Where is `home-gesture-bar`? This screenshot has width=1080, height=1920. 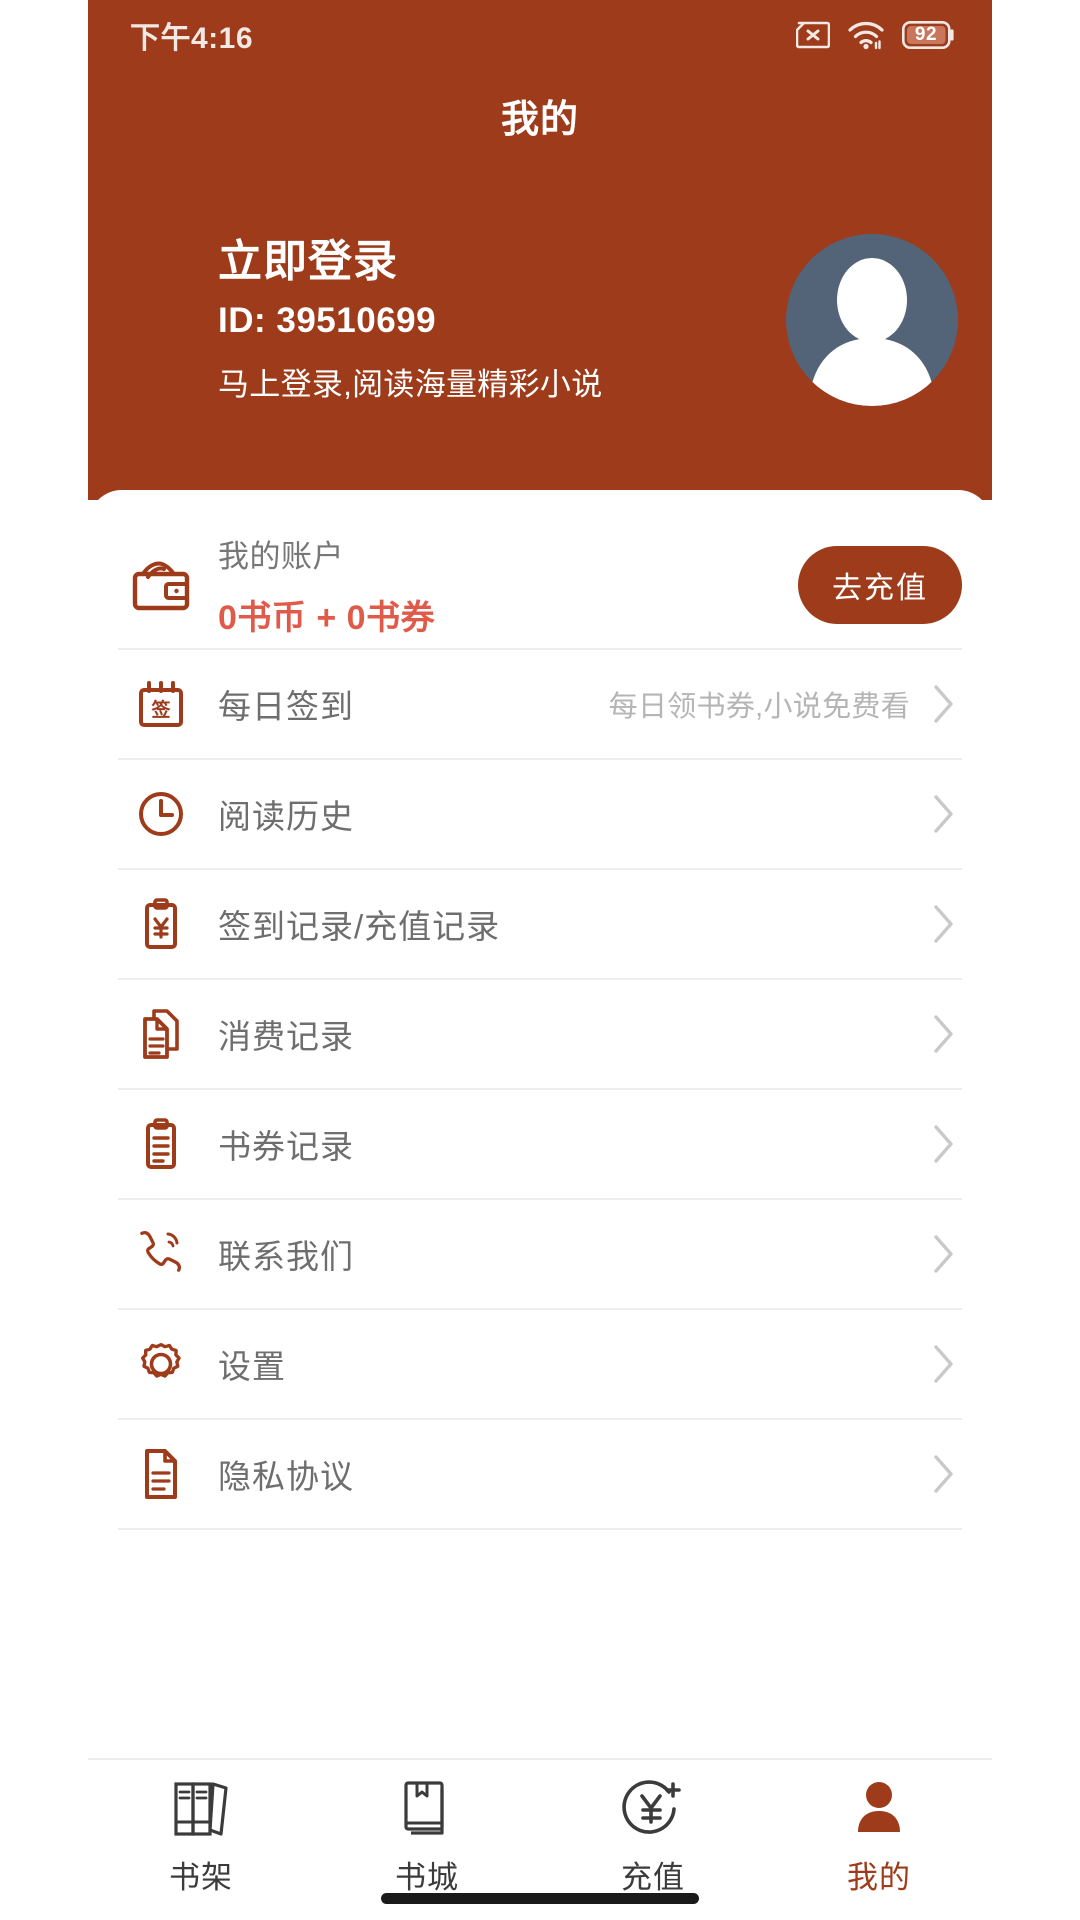 home-gesture-bar is located at coordinates (540, 1898).